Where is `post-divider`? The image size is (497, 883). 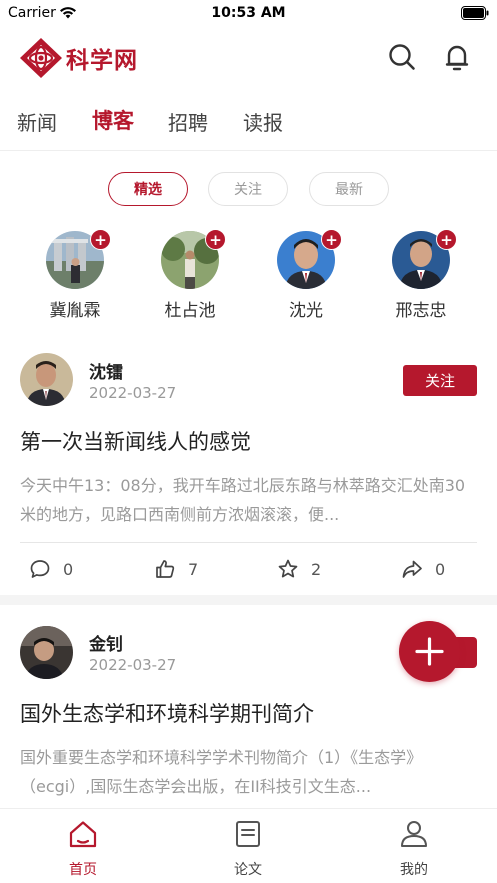
post-divider is located at coordinates (248, 542).